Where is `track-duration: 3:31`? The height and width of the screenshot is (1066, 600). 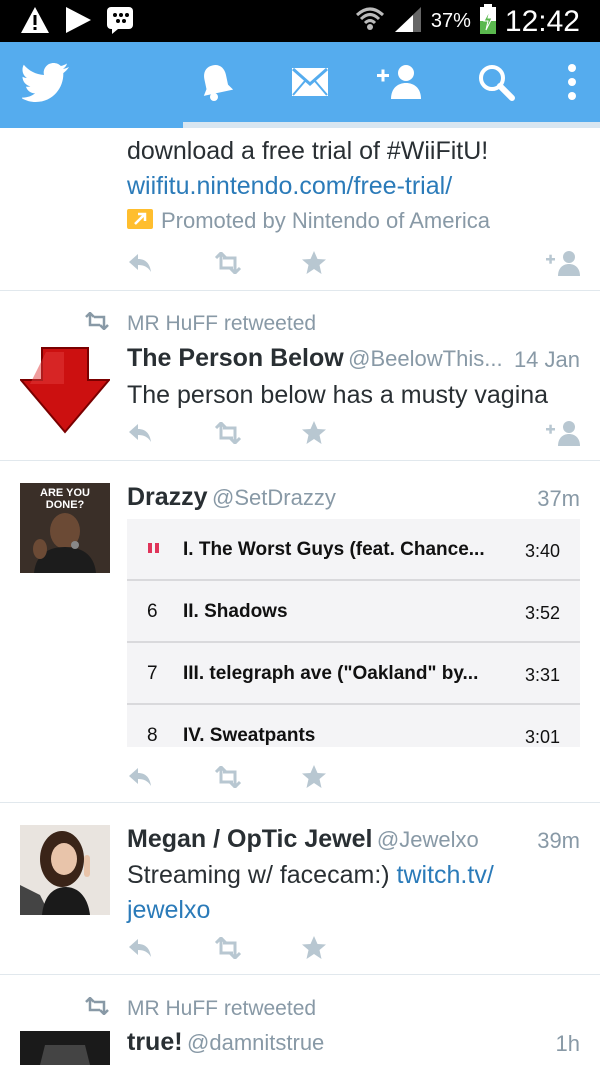
track-duration: 3:31 is located at coordinates (542, 675).